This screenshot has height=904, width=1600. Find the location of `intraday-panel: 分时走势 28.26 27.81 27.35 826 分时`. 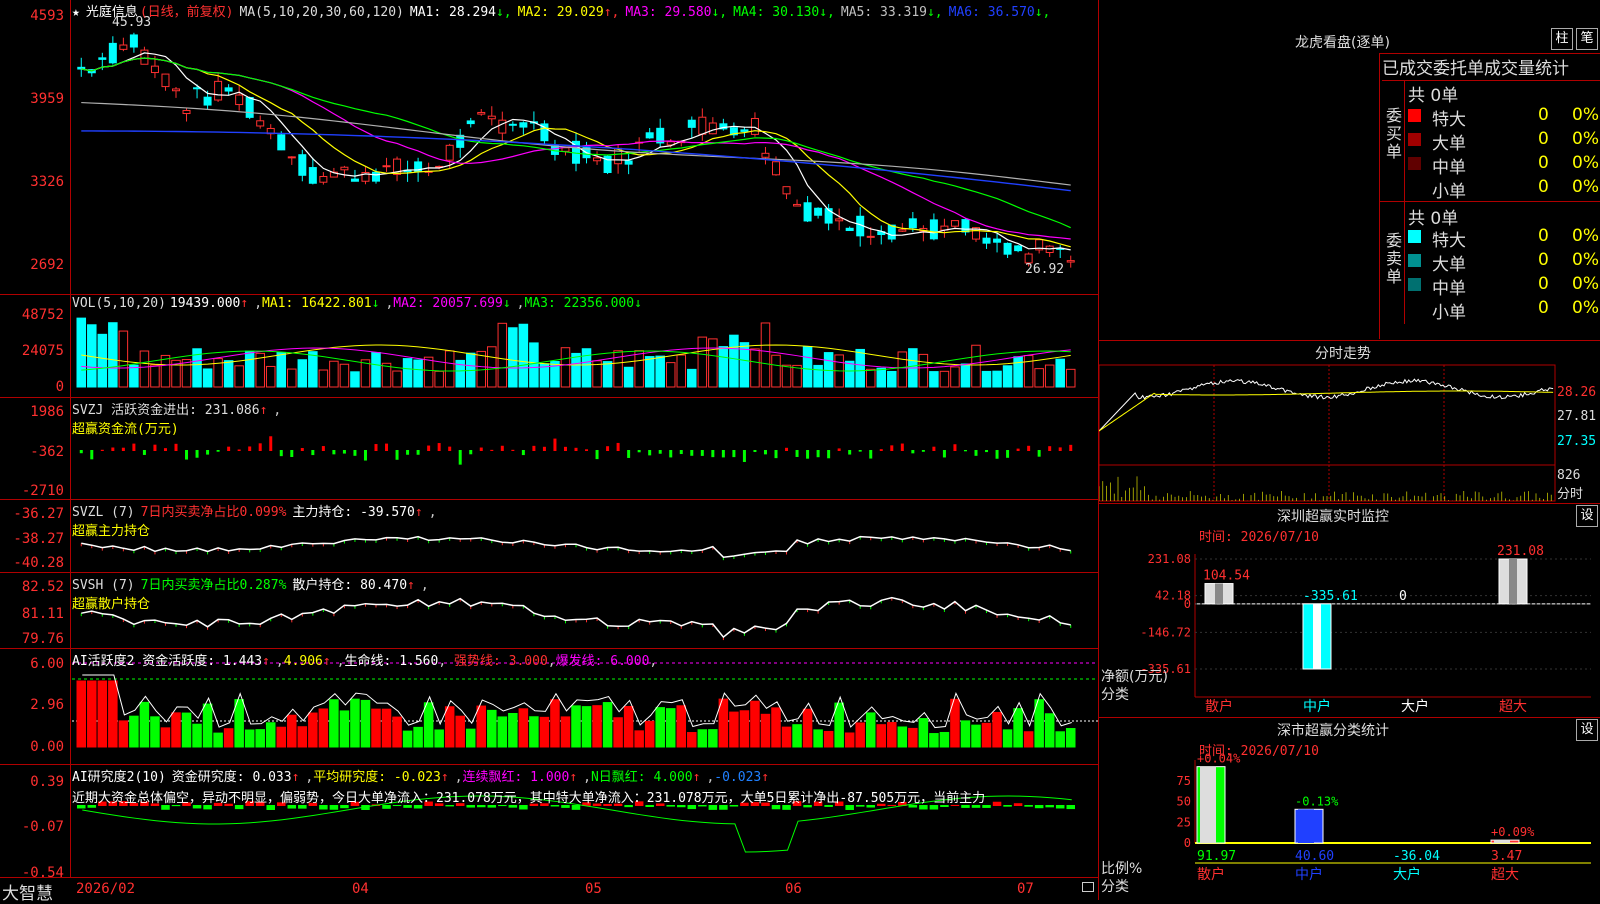

intraday-panel: 分时走势 28.26 27.81 27.35 826 分时 is located at coordinates (1349, 421).